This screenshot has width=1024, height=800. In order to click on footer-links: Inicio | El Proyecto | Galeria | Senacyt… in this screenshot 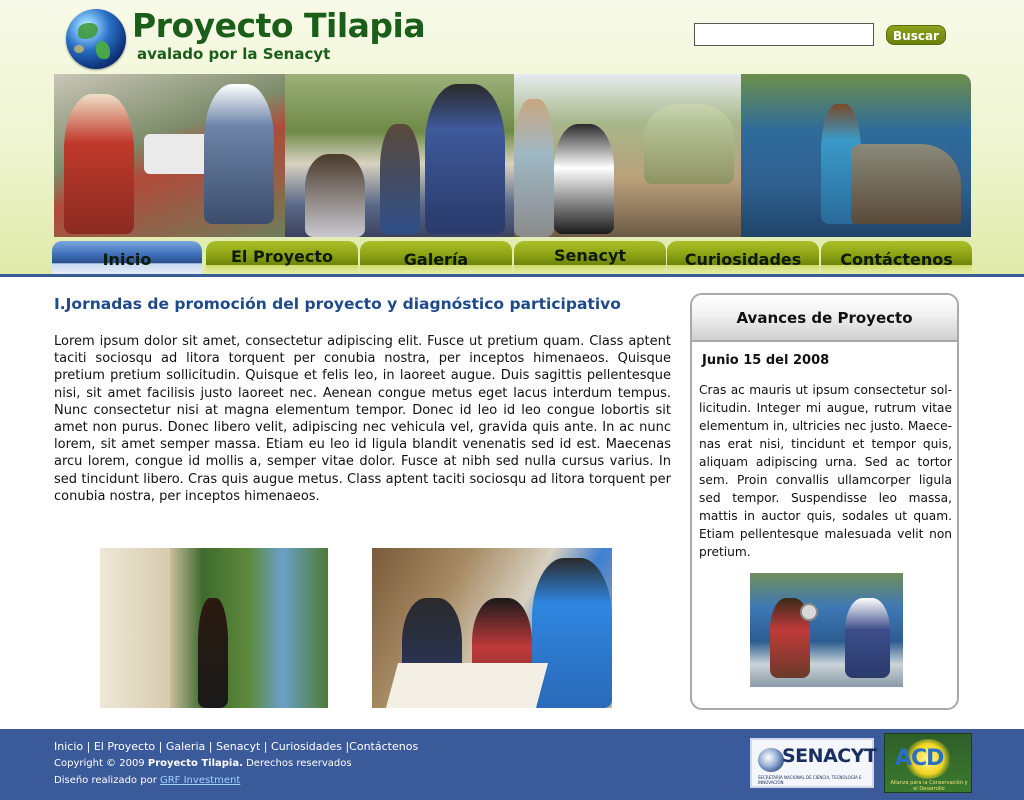, I will do `click(236, 746)`.